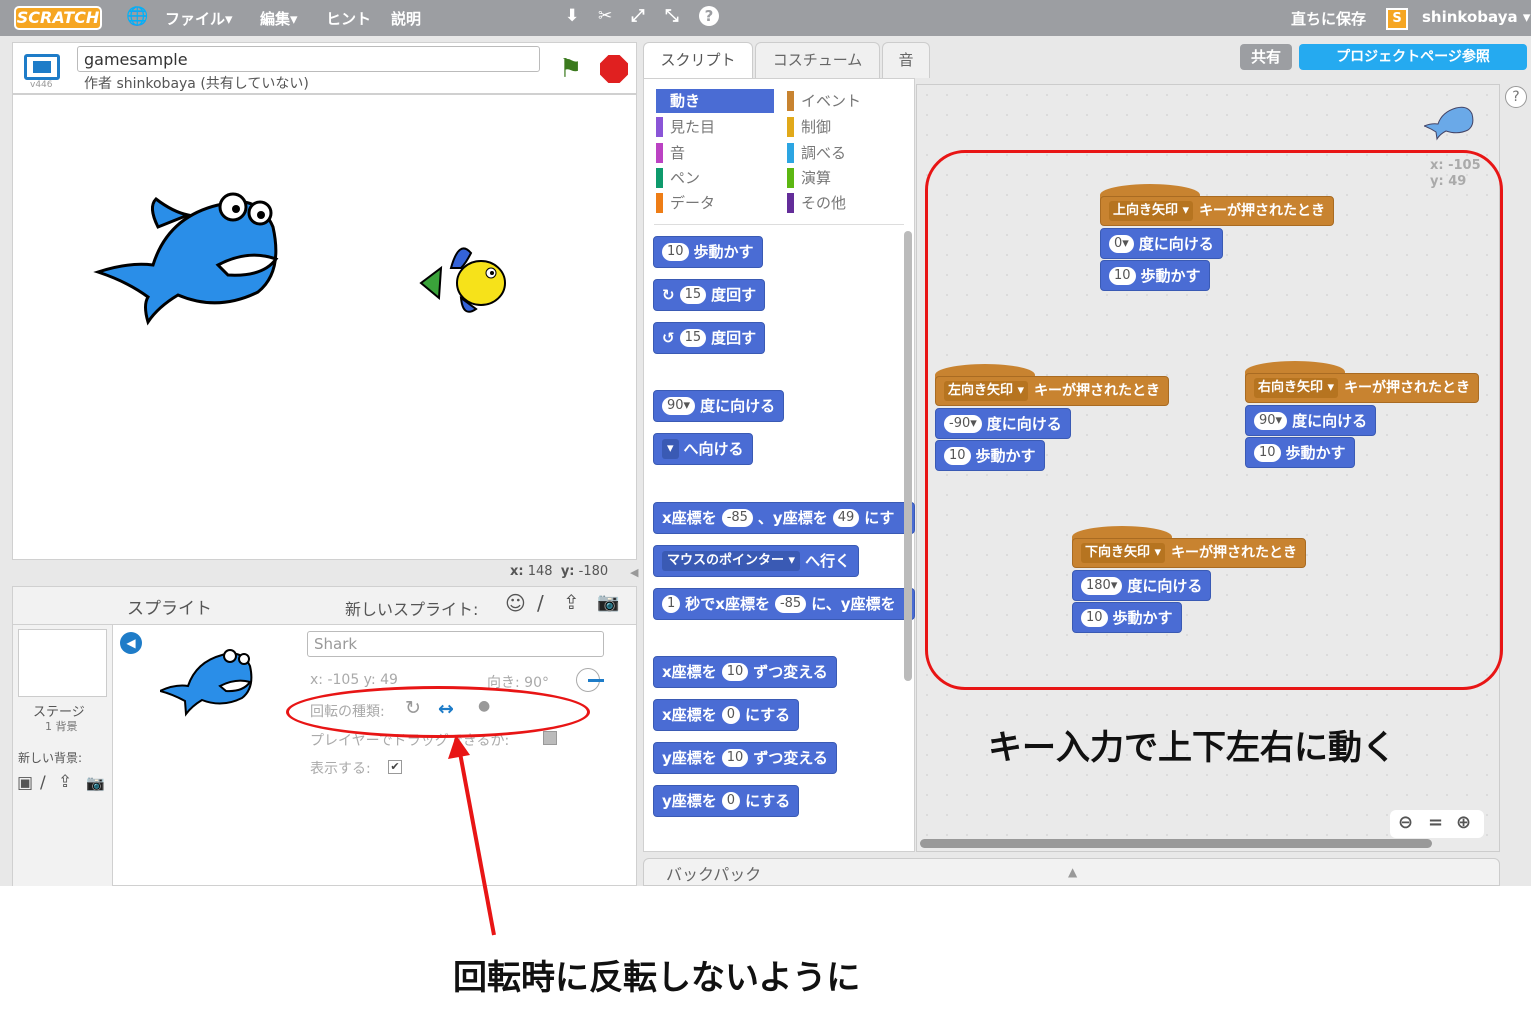 Image resolution: width=1531 pixels, height=1018 pixels. Describe the element at coordinates (186, 259) in the screenshot. I see `shark-sprite` at that location.